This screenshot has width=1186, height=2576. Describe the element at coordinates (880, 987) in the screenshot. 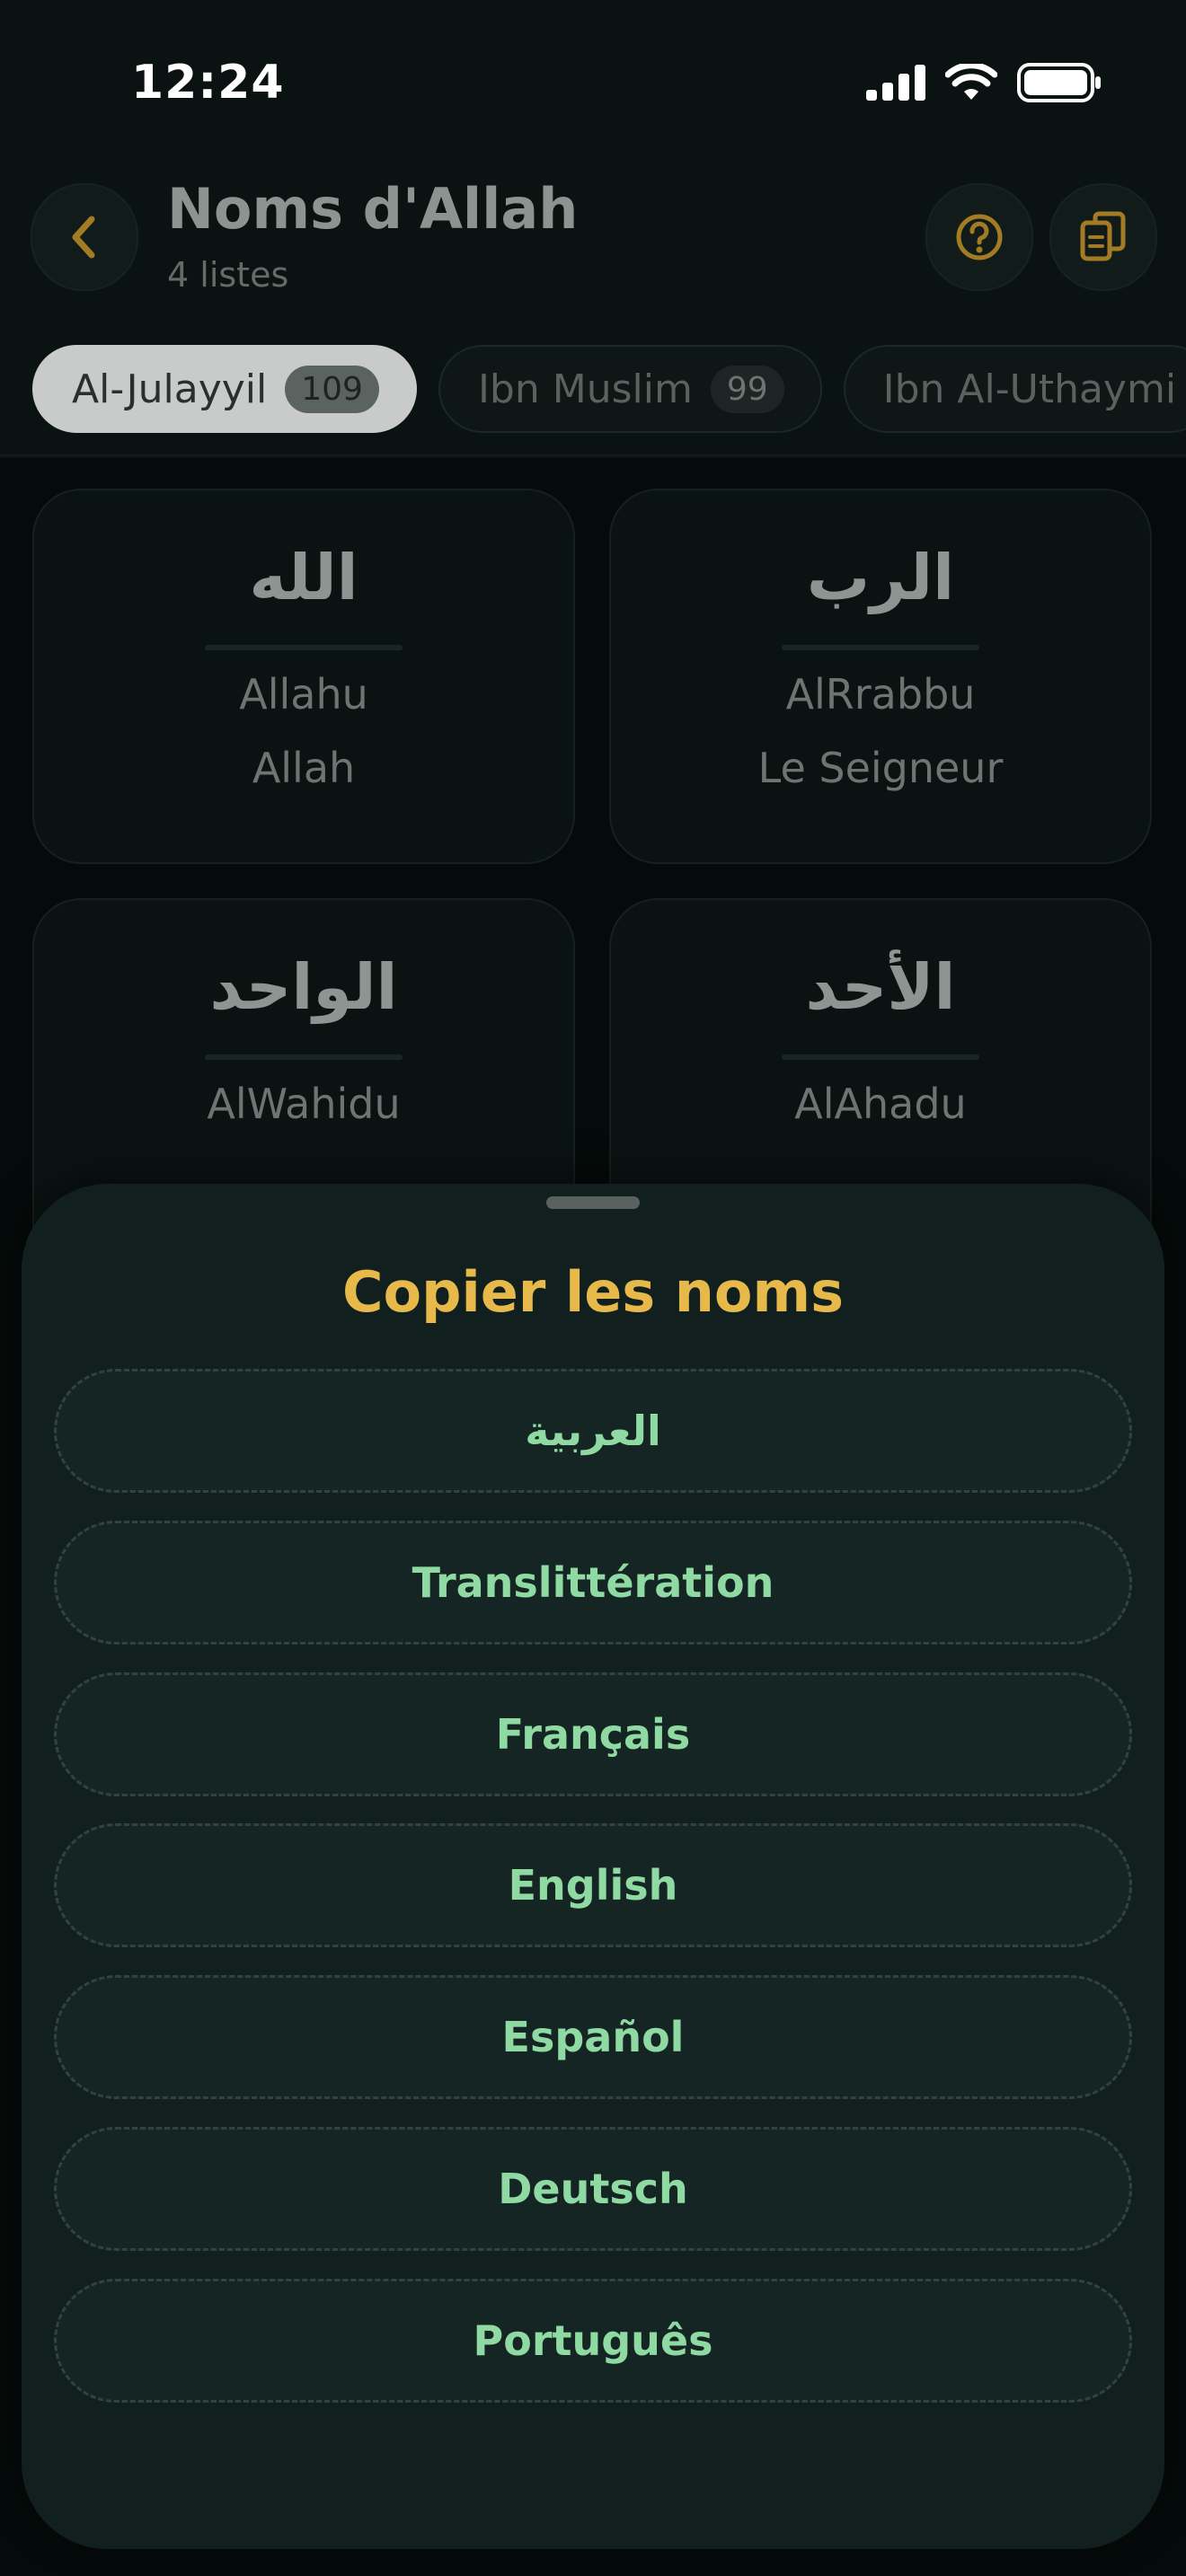

I see `arabic-name: الأحد` at that location.